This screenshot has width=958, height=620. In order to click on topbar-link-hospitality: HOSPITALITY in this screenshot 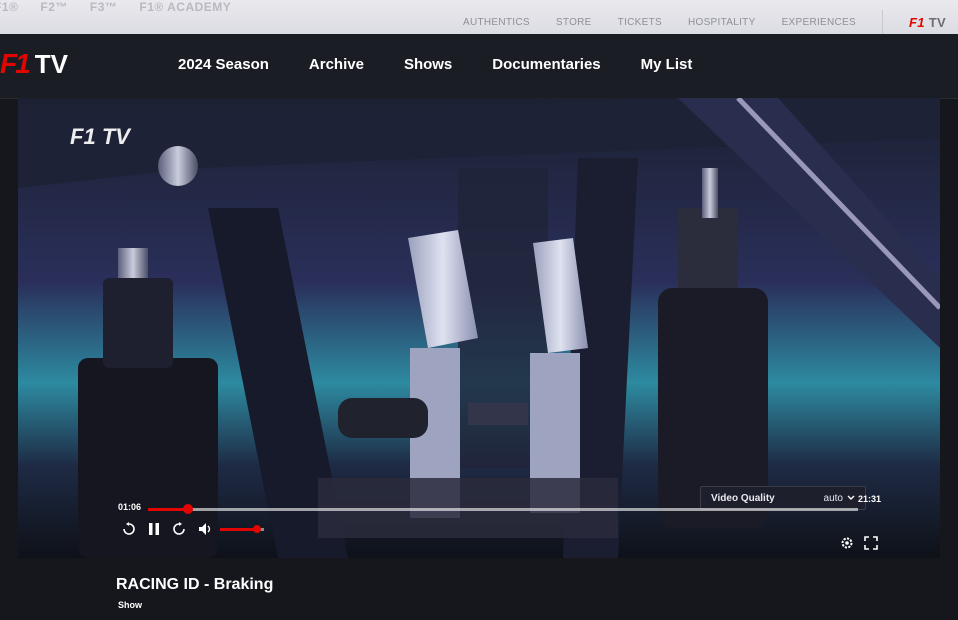, I will do `click(722, 22)`.